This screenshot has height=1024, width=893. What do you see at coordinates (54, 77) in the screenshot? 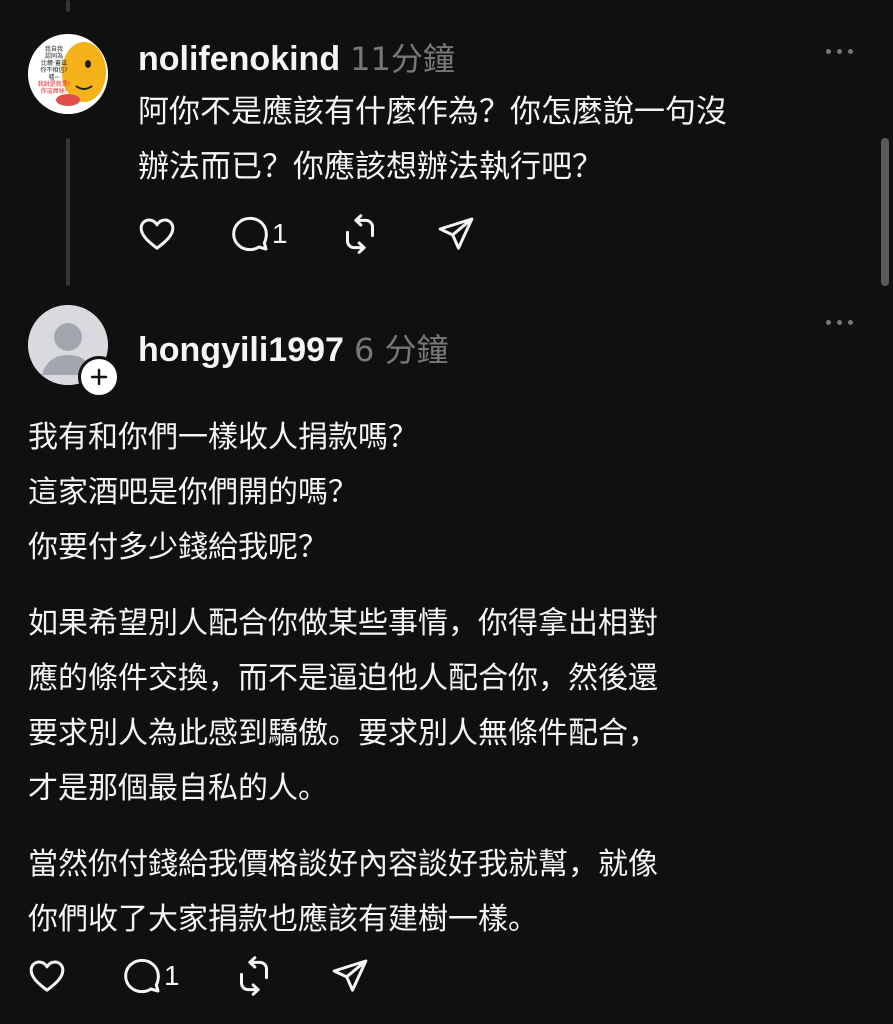
I see `avatar-text: 嘘~` at bounding box center [54, 77].